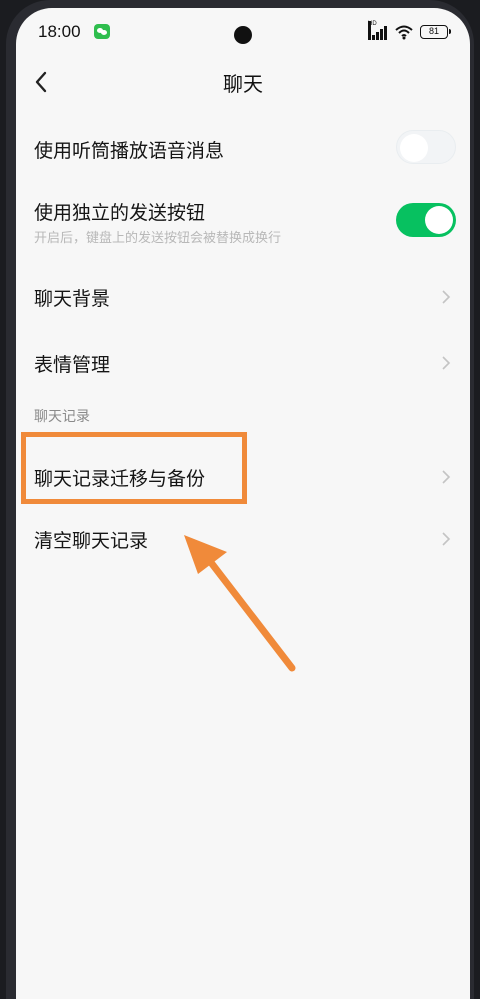 The width and height of the screenshot is (480, 999). What do you see at coordinates (243, 539) in the screenshot?
I see `setting-clear-history: 清空聊天记录` at bounding box center [243, 539].